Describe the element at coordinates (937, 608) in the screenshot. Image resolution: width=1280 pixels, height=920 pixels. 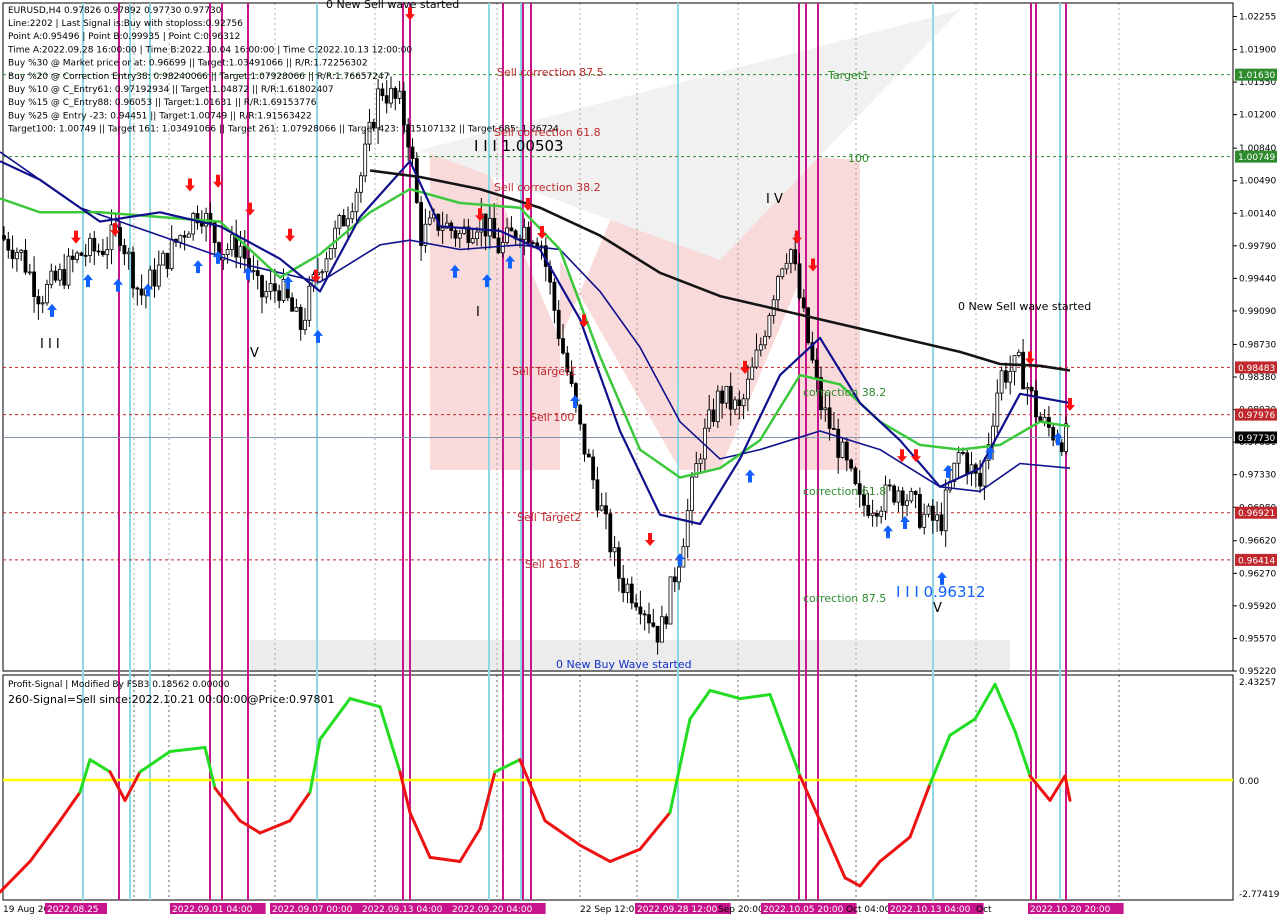
I see `roman-v-2: V` at that location.